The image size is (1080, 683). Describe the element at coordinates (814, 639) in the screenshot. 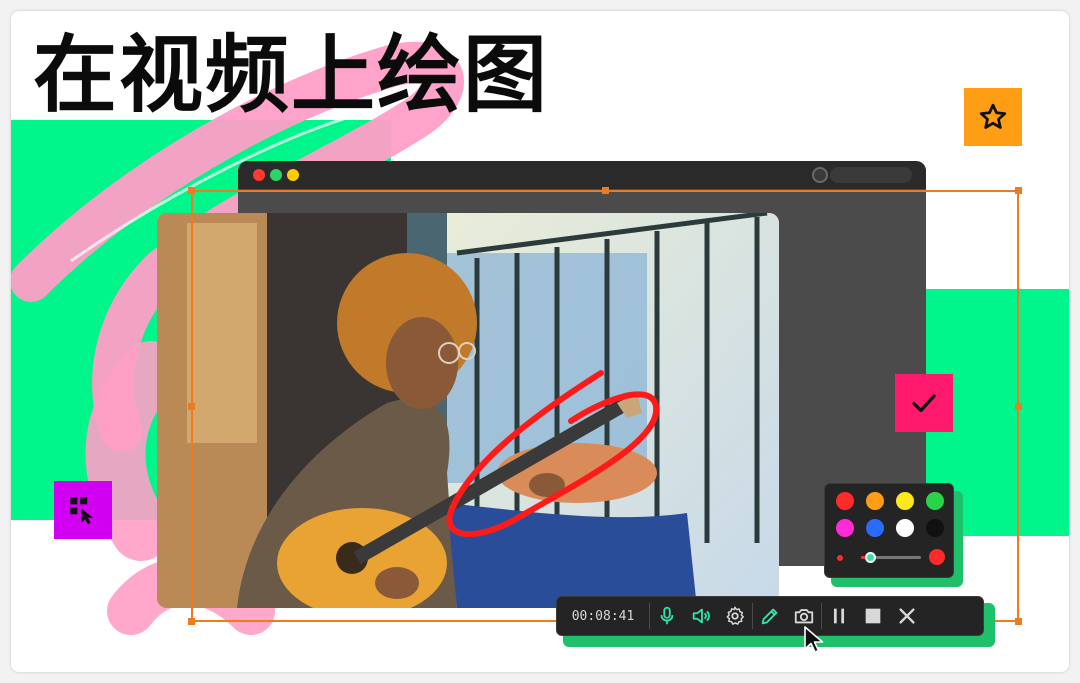

I see `mouse-cursor-icon` at that location.